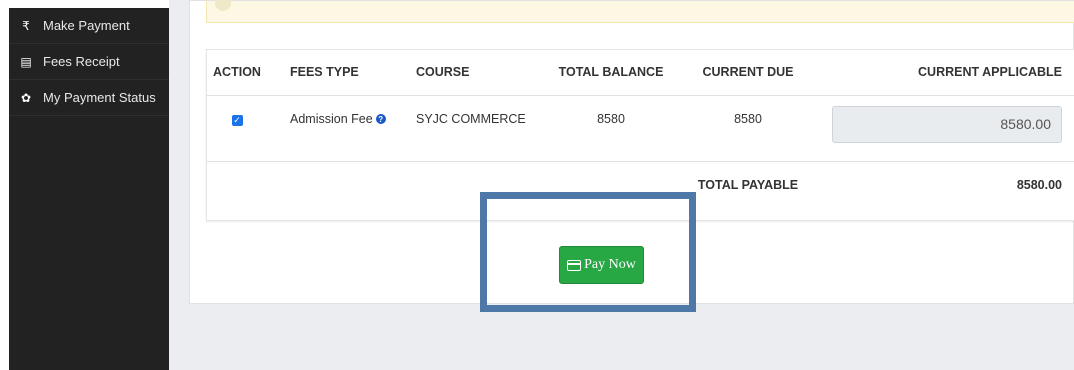  I want to click on column-header-fees-type: FEES TYPE, so click(330, 73).